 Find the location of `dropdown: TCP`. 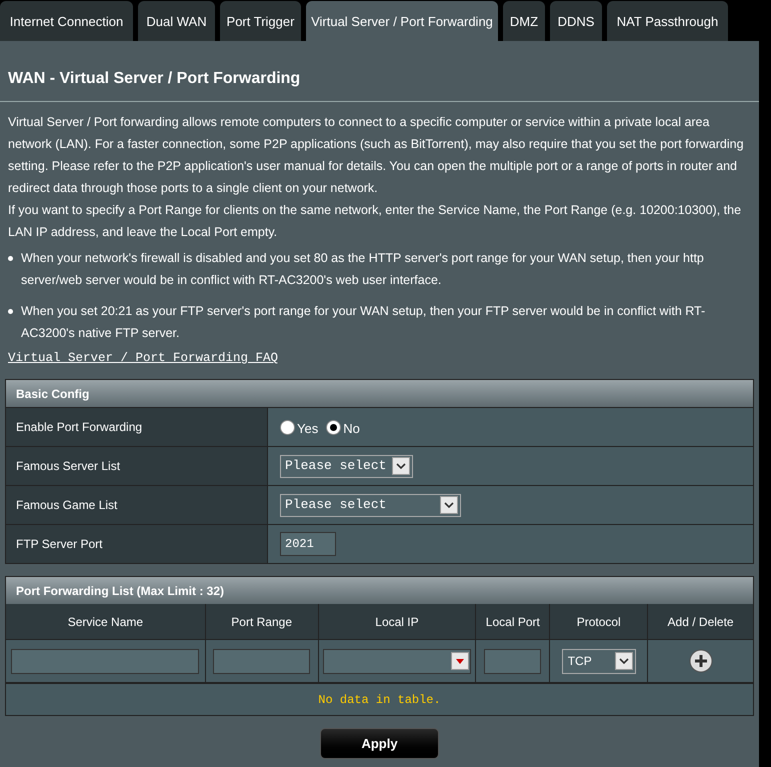

dropdown: TCP is located at coordinates (599, 661).